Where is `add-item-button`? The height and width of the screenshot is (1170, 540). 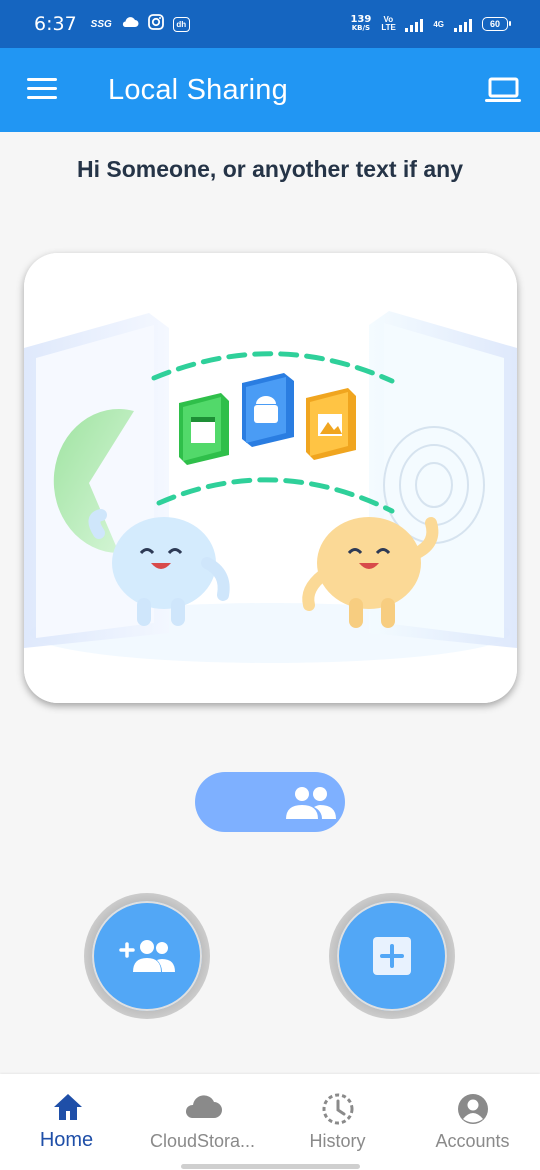
add-item-button is located at coordinates (392, 956).